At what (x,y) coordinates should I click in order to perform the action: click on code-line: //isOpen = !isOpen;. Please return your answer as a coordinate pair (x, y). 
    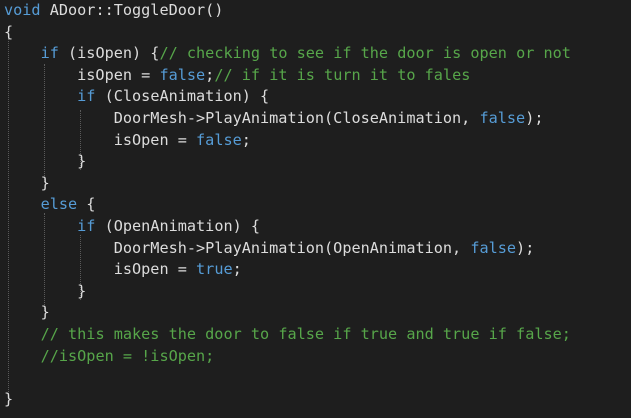
    Looking at the image, I should click on (109, 357).